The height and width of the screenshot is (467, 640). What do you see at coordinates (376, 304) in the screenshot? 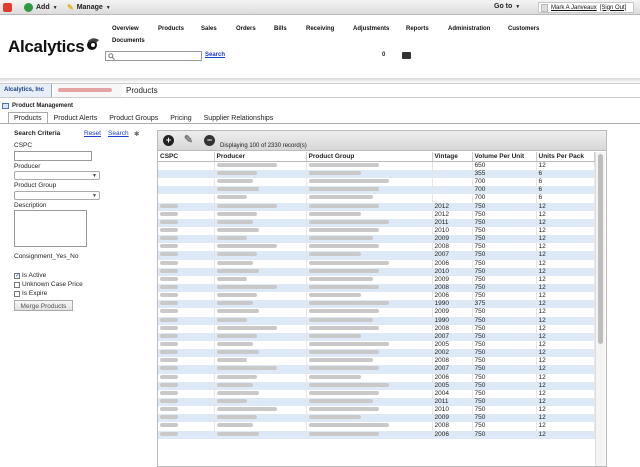
I see `table-row: 1990 375 12` at bounding box center [376, 304].